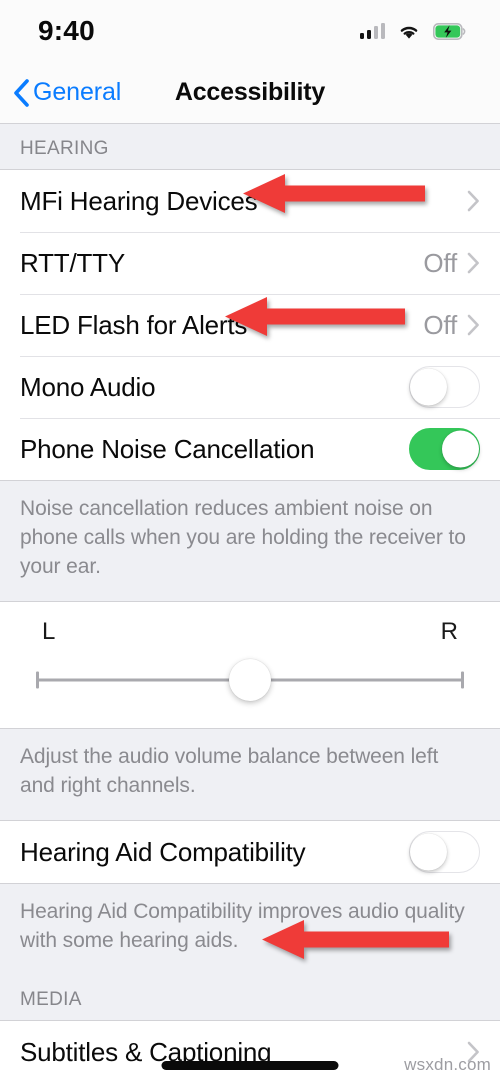 This screenshot has height=1083, width=500. I want to click on balance-right-label: R, so click(449, 631).